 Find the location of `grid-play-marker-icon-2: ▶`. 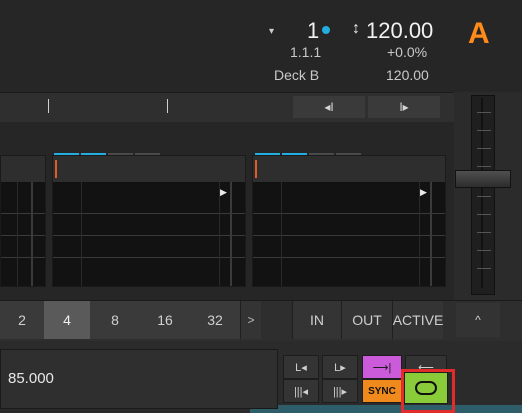

grid-play-marker-icon-2: ▶ is located at coordinates (423, 192).